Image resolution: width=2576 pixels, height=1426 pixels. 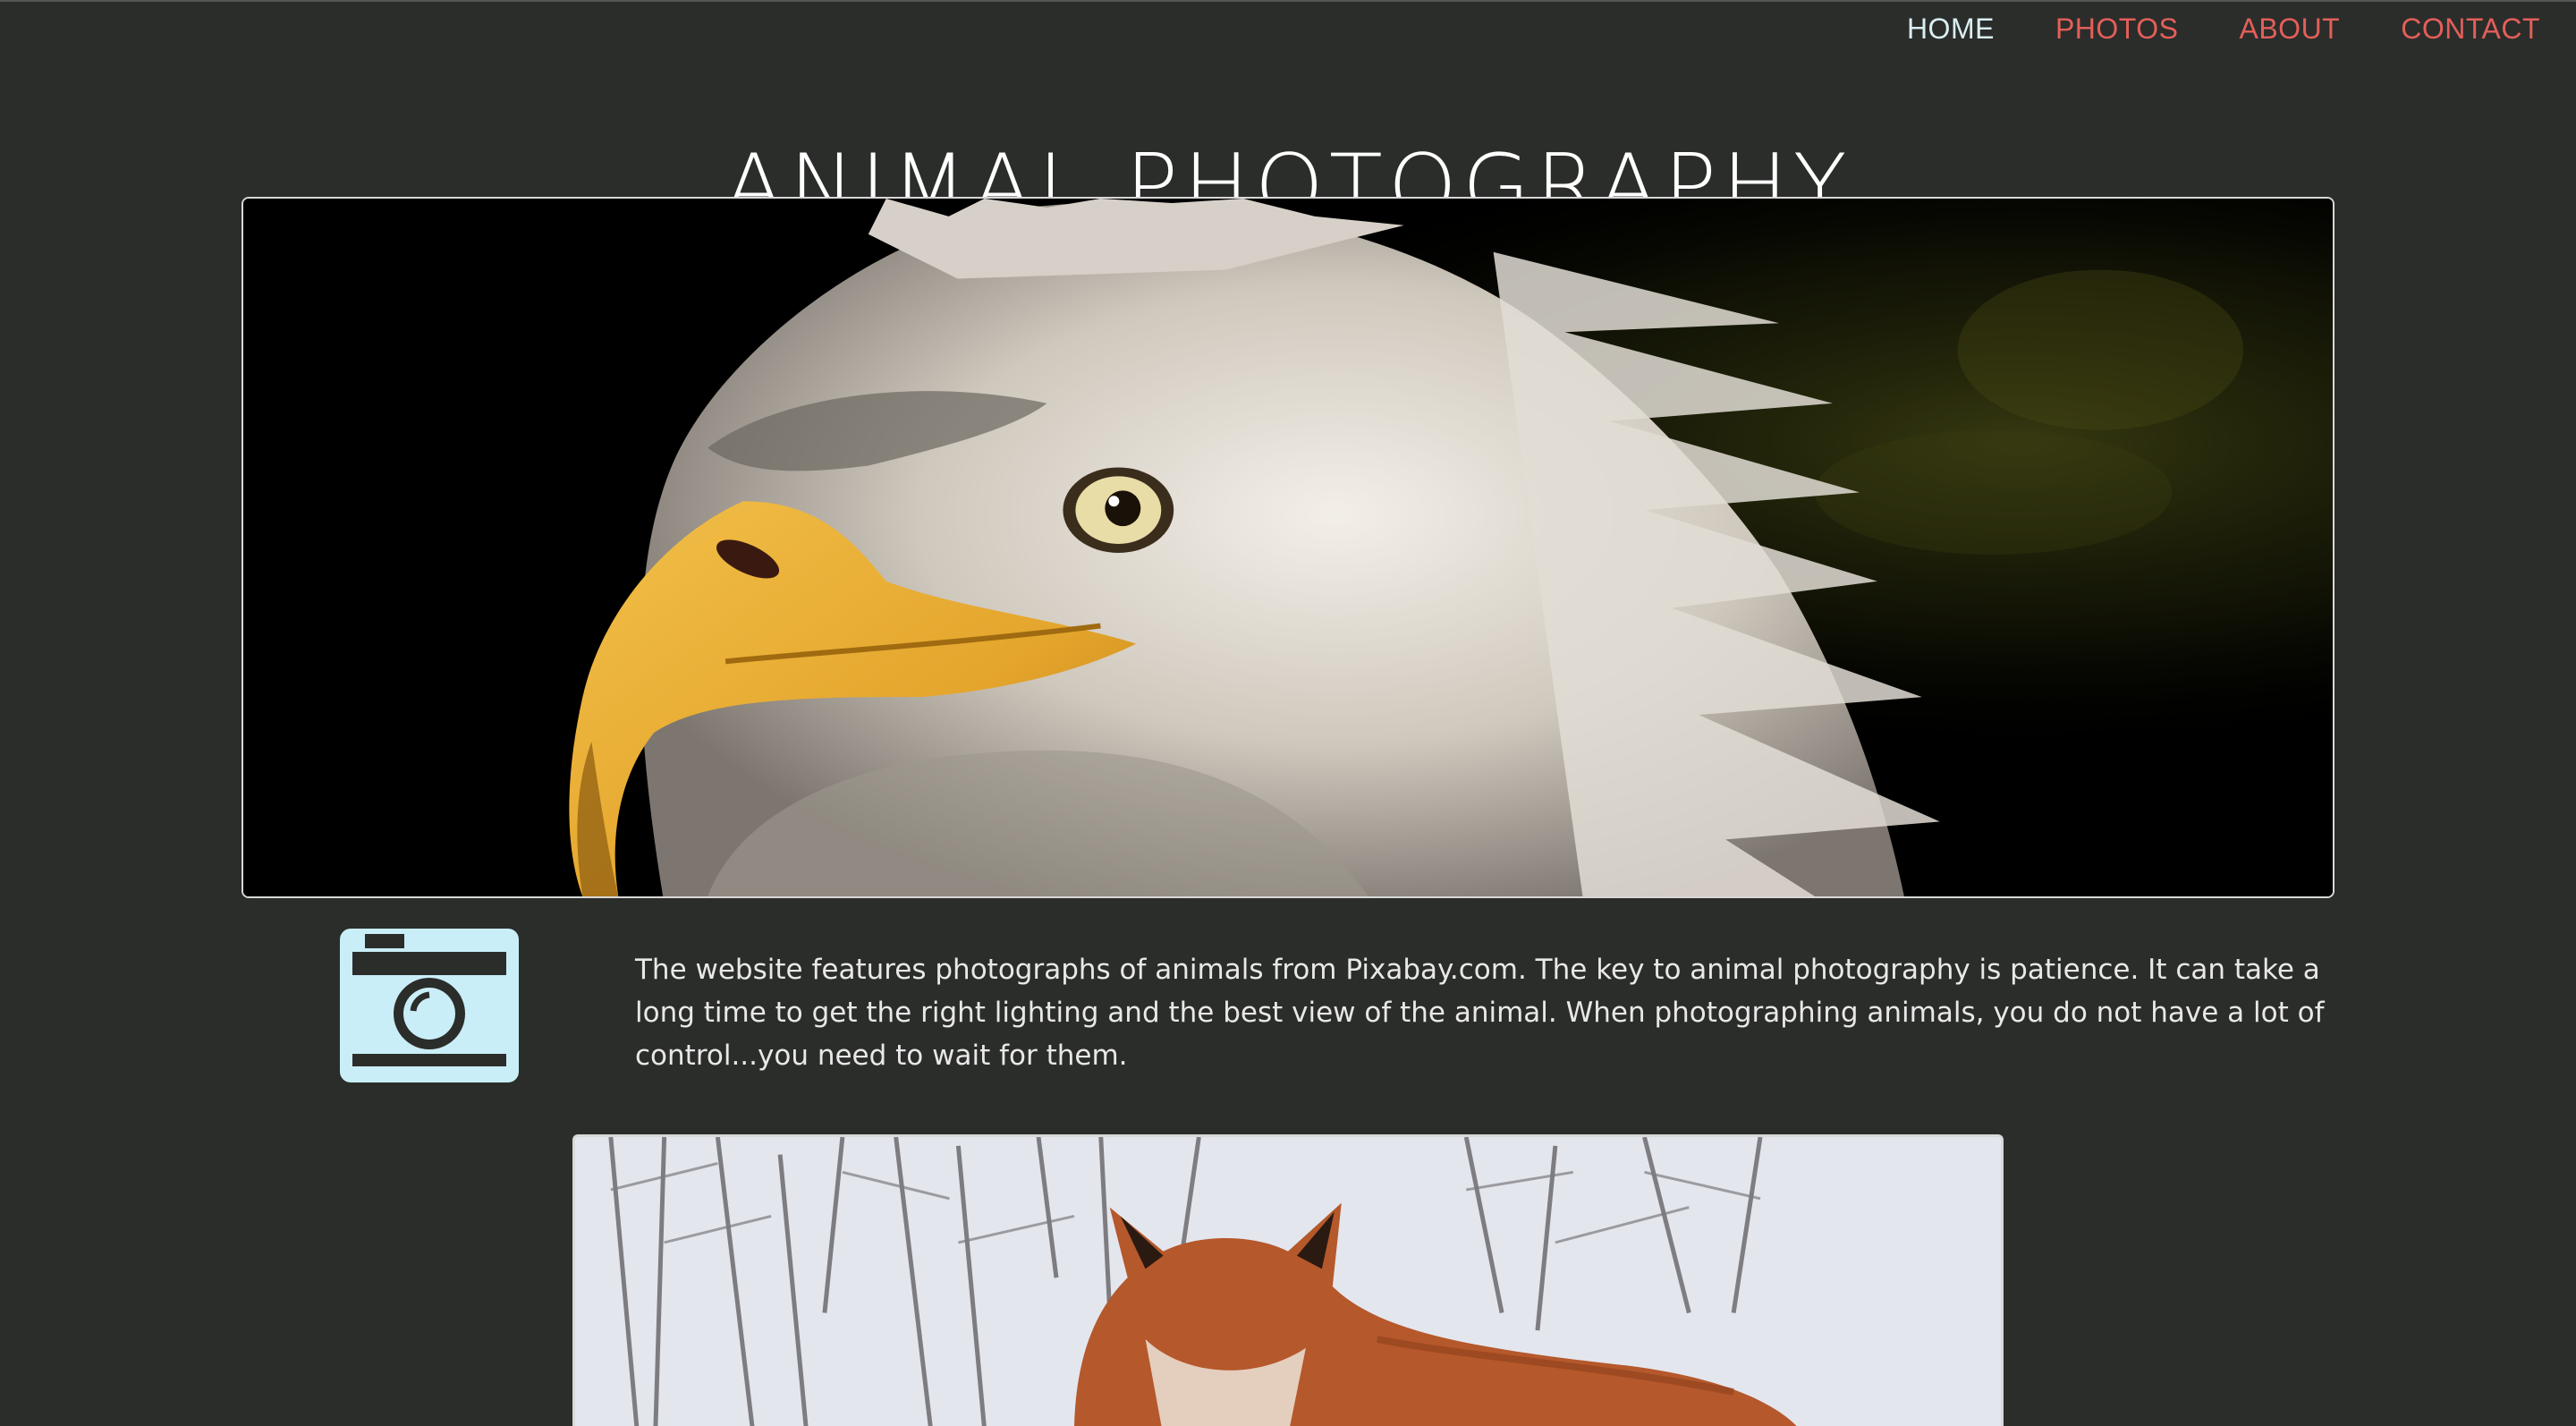 I want to click on nav-contact-link: CONTACT, so click(x=2470, y=29).